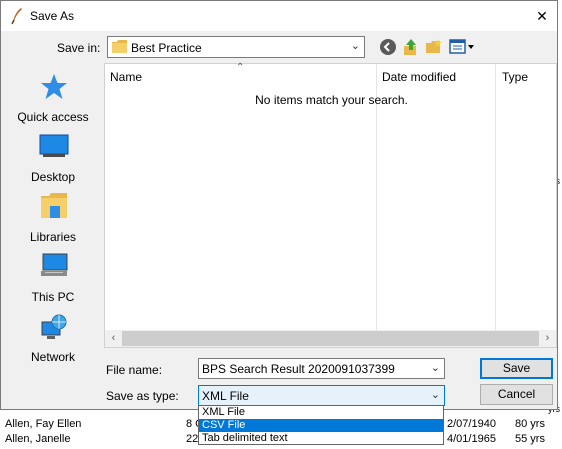  I want to click on dropdown-option-xml: XML File, so click(321, 412).